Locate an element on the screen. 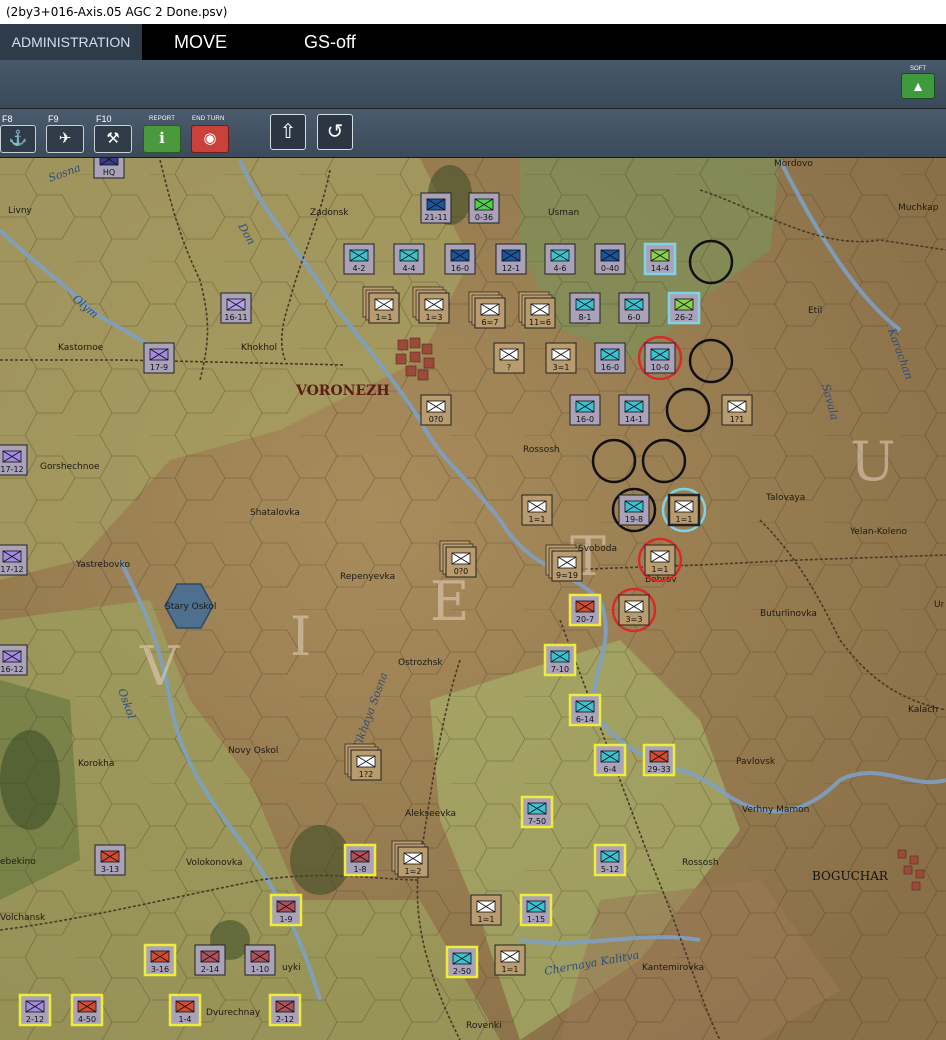  menu-gs-off: GS-off is located at coordinates (330, 42).